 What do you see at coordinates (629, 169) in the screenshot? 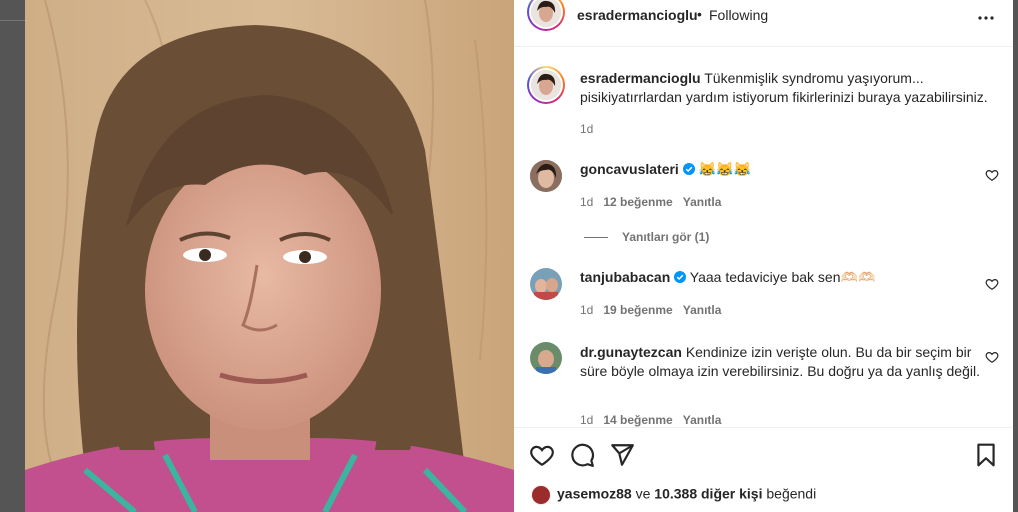
I see `comment-username: goncavuslateri` at bounding box center [629, 169].